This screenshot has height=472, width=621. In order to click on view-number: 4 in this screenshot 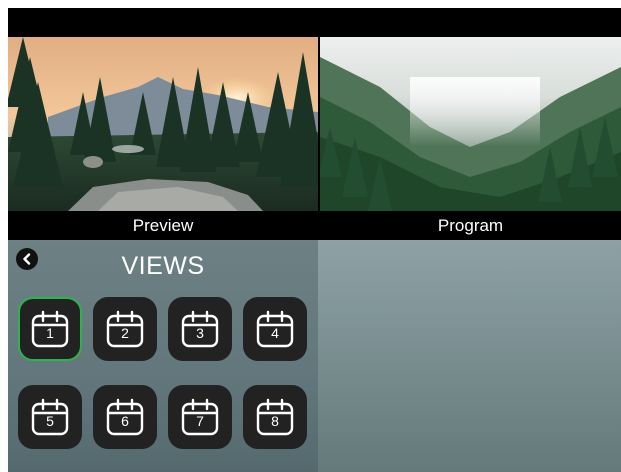, I will do `click(275, 333)`.